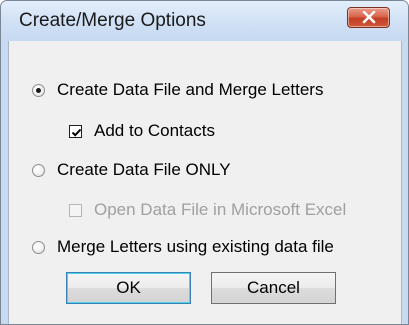 The image size is (409, 325). I want to click on close-button, so click(368, 17).